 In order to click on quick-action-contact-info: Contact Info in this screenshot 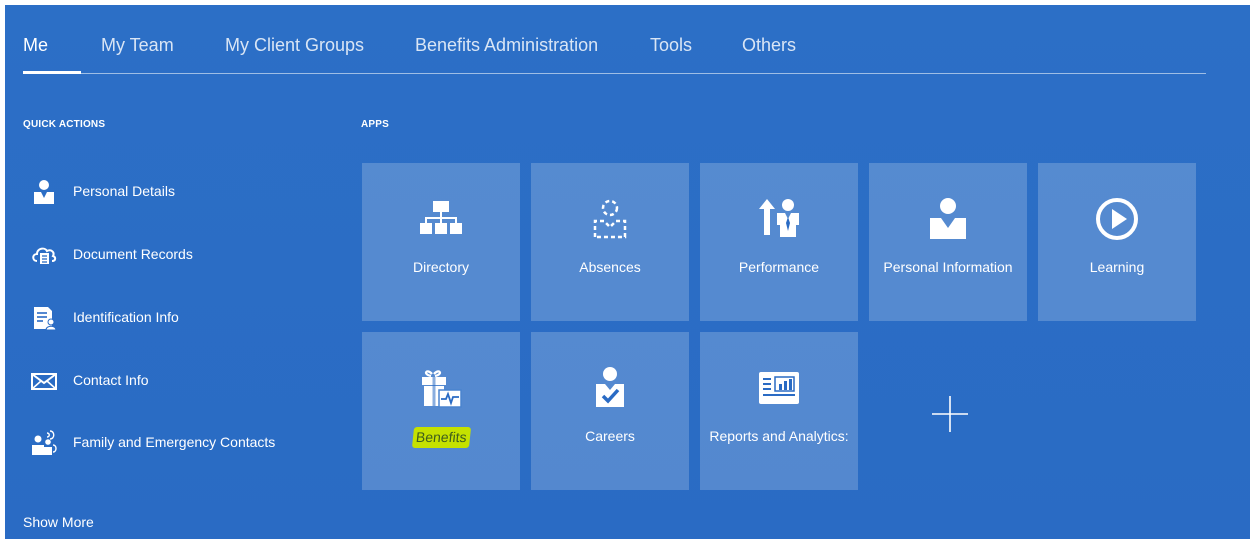, I will do `click(181, 386)`.